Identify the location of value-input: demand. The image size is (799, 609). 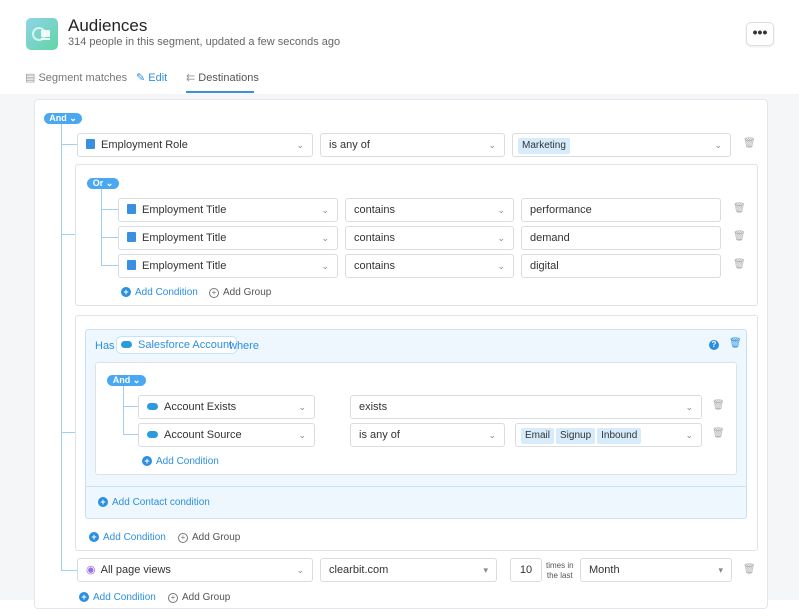
(621, 238).